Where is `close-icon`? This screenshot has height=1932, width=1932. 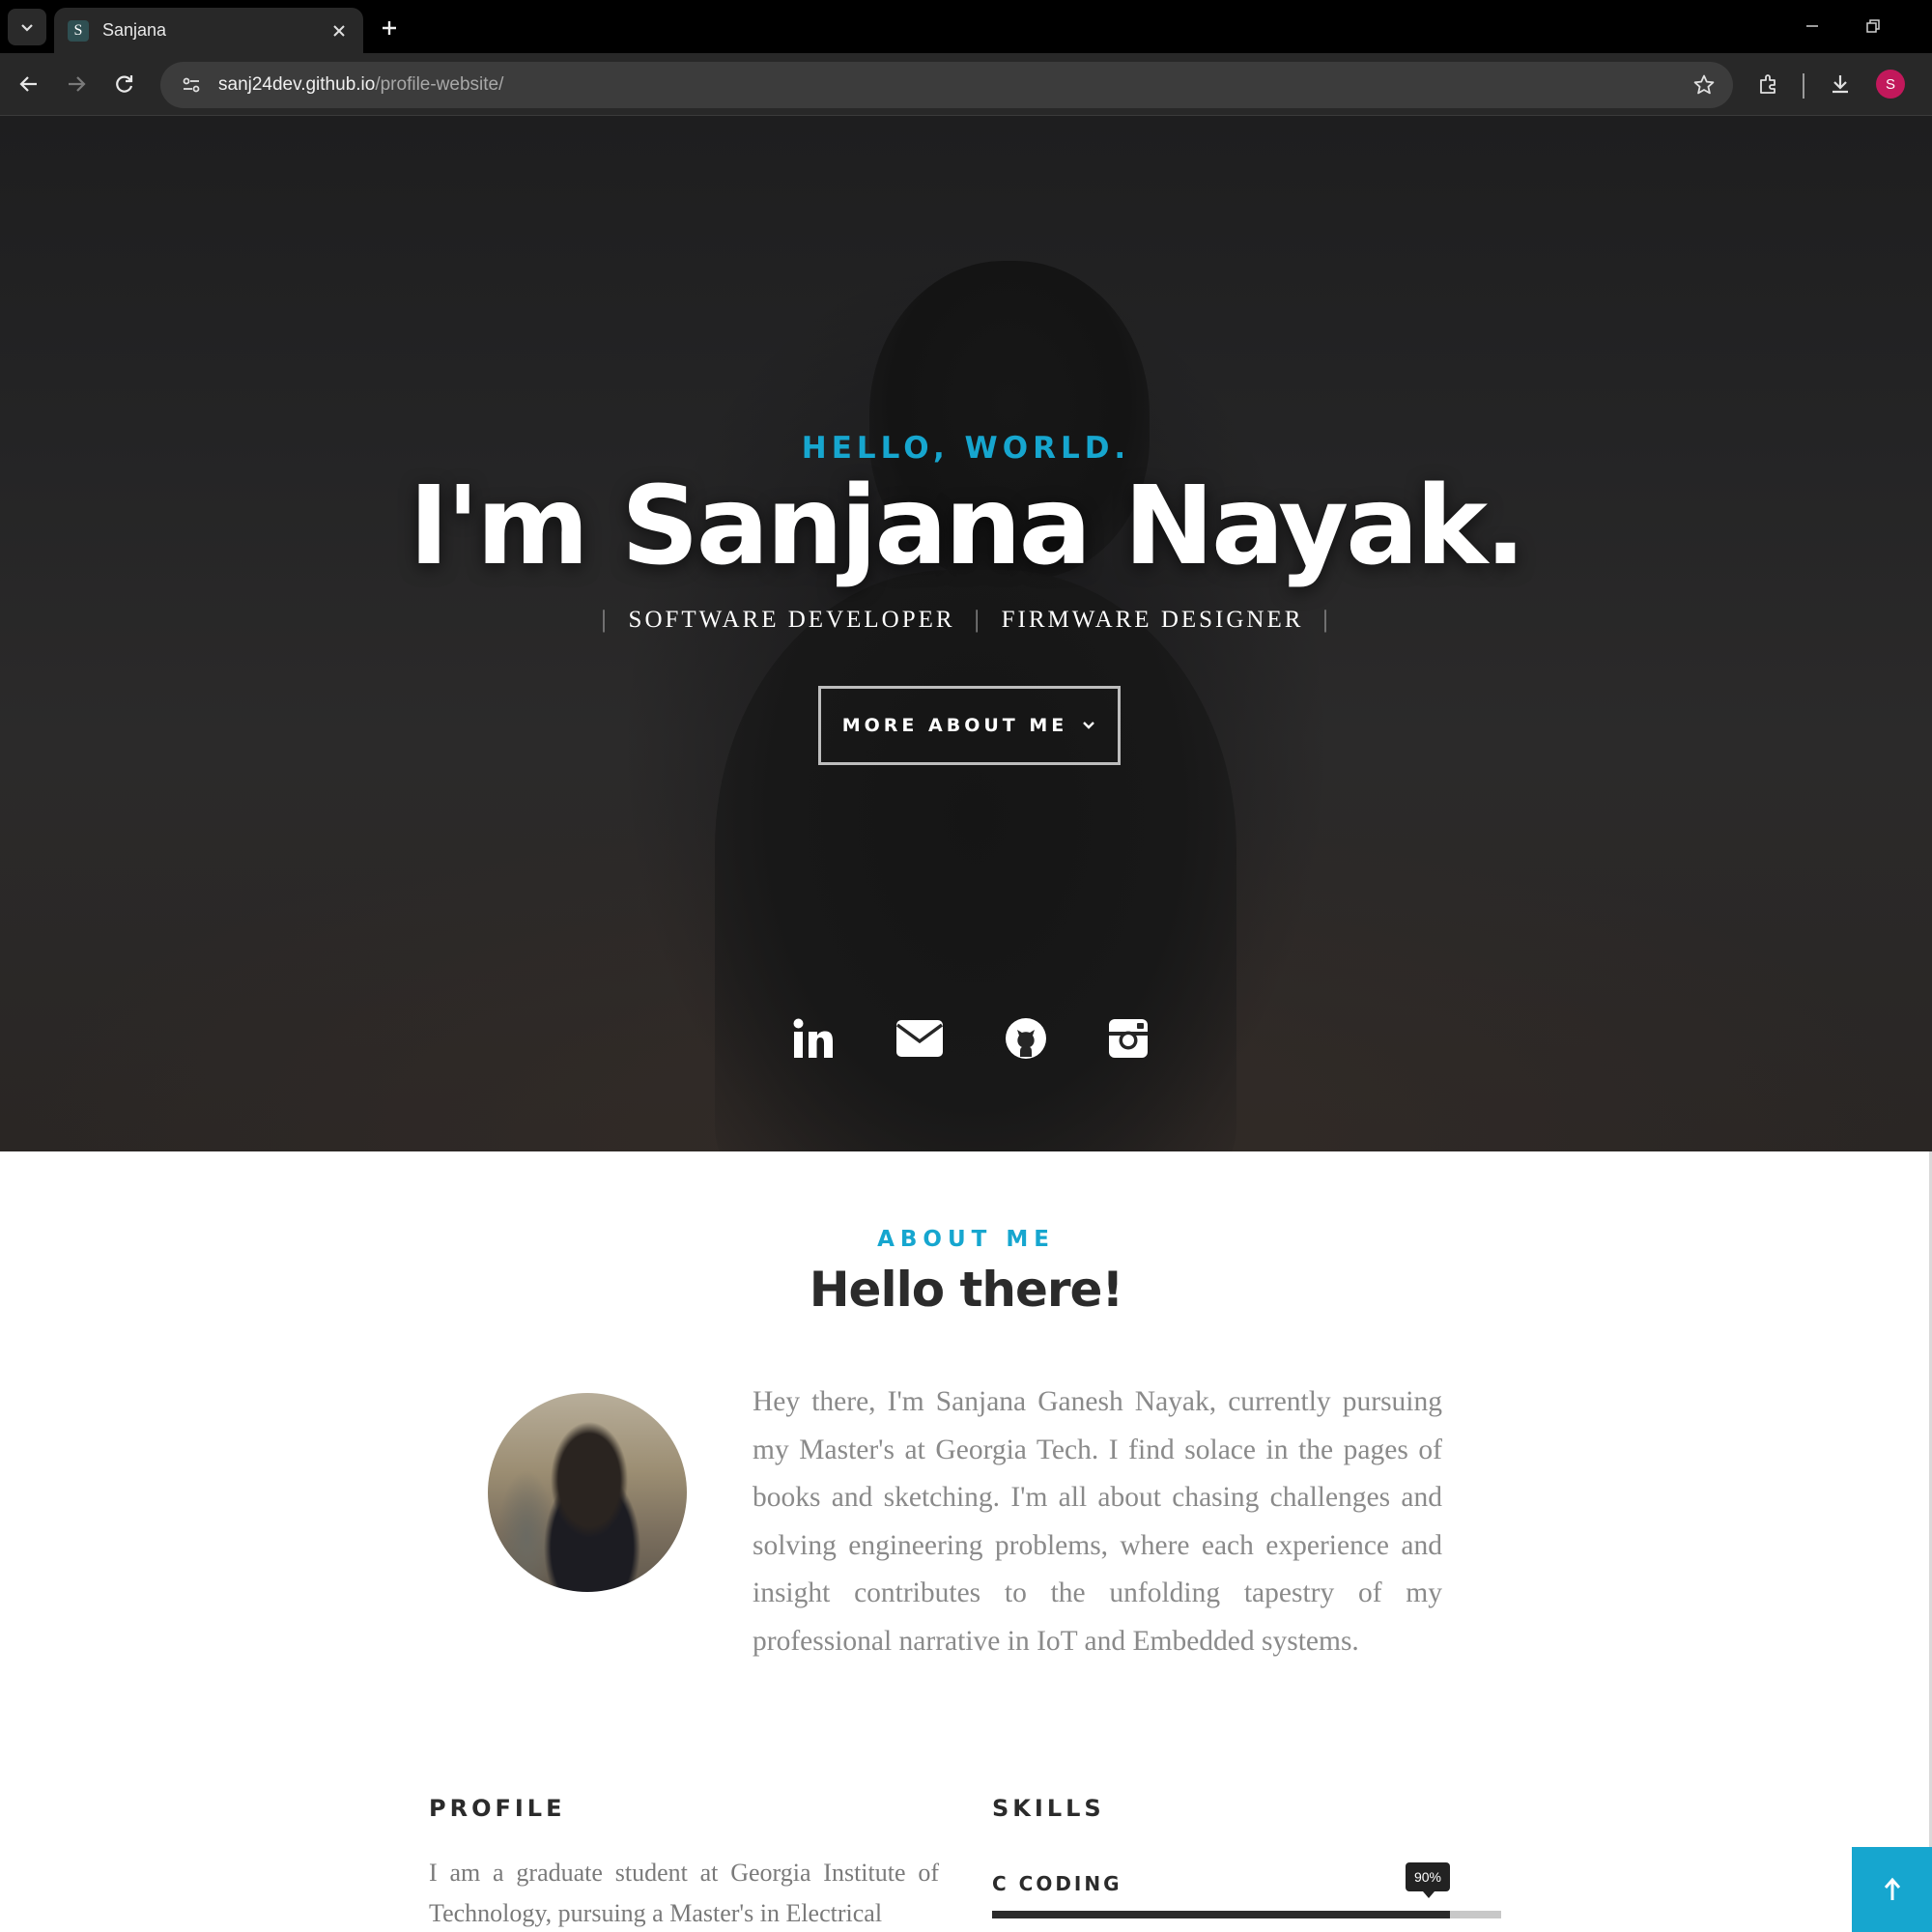
close-icon is located at coordinates (339, 30).